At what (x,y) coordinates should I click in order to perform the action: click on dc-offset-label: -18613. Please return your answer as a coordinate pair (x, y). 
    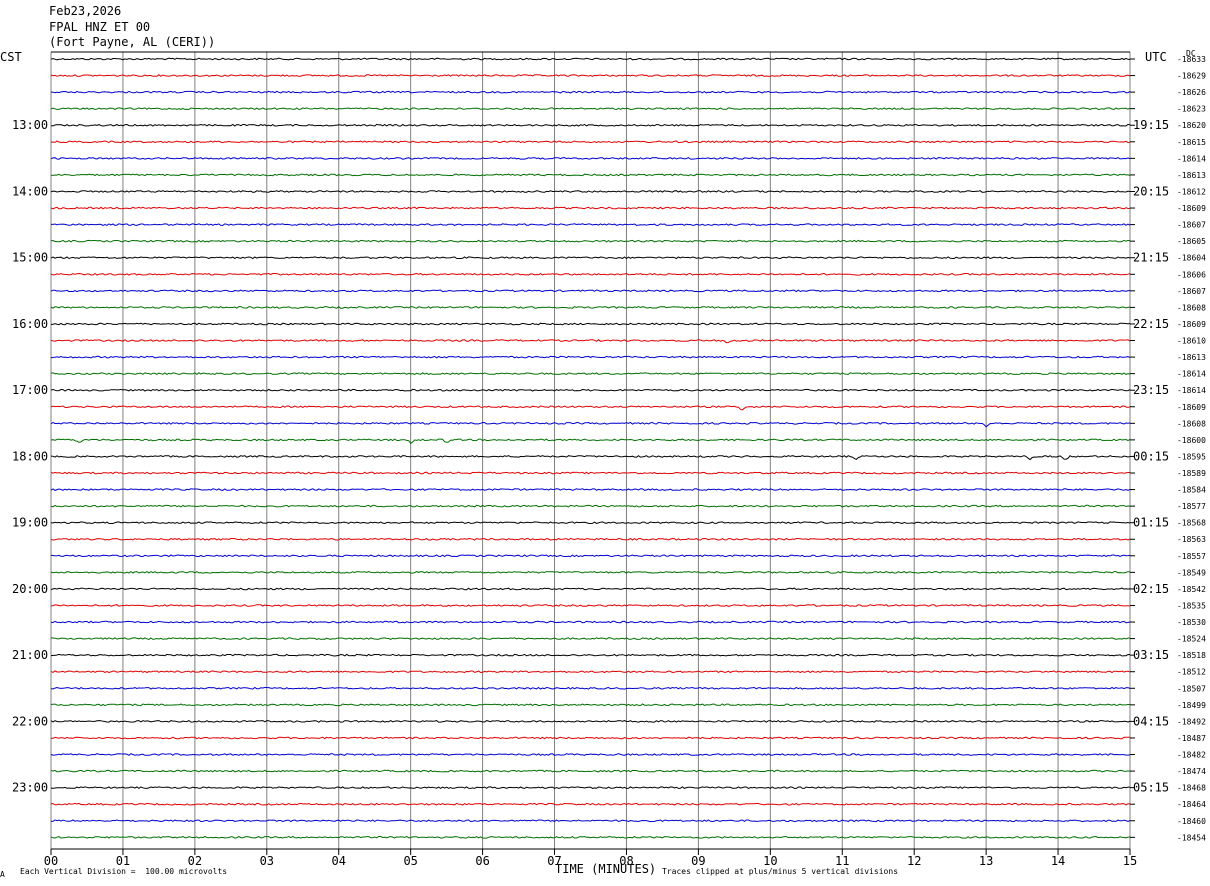
    Looking at the image, I should click on (1191, 357).